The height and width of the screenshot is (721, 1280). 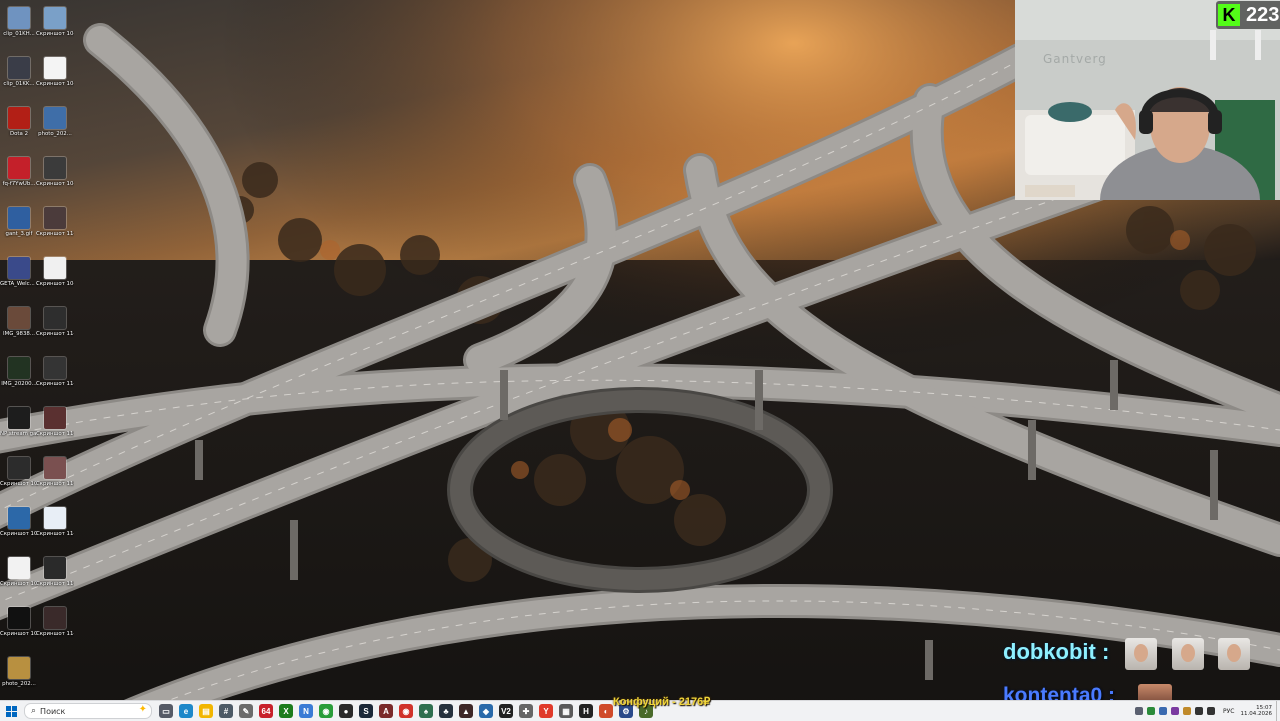 I want to click on taskbar-app-xbox: X, so click(x=286, y=711).